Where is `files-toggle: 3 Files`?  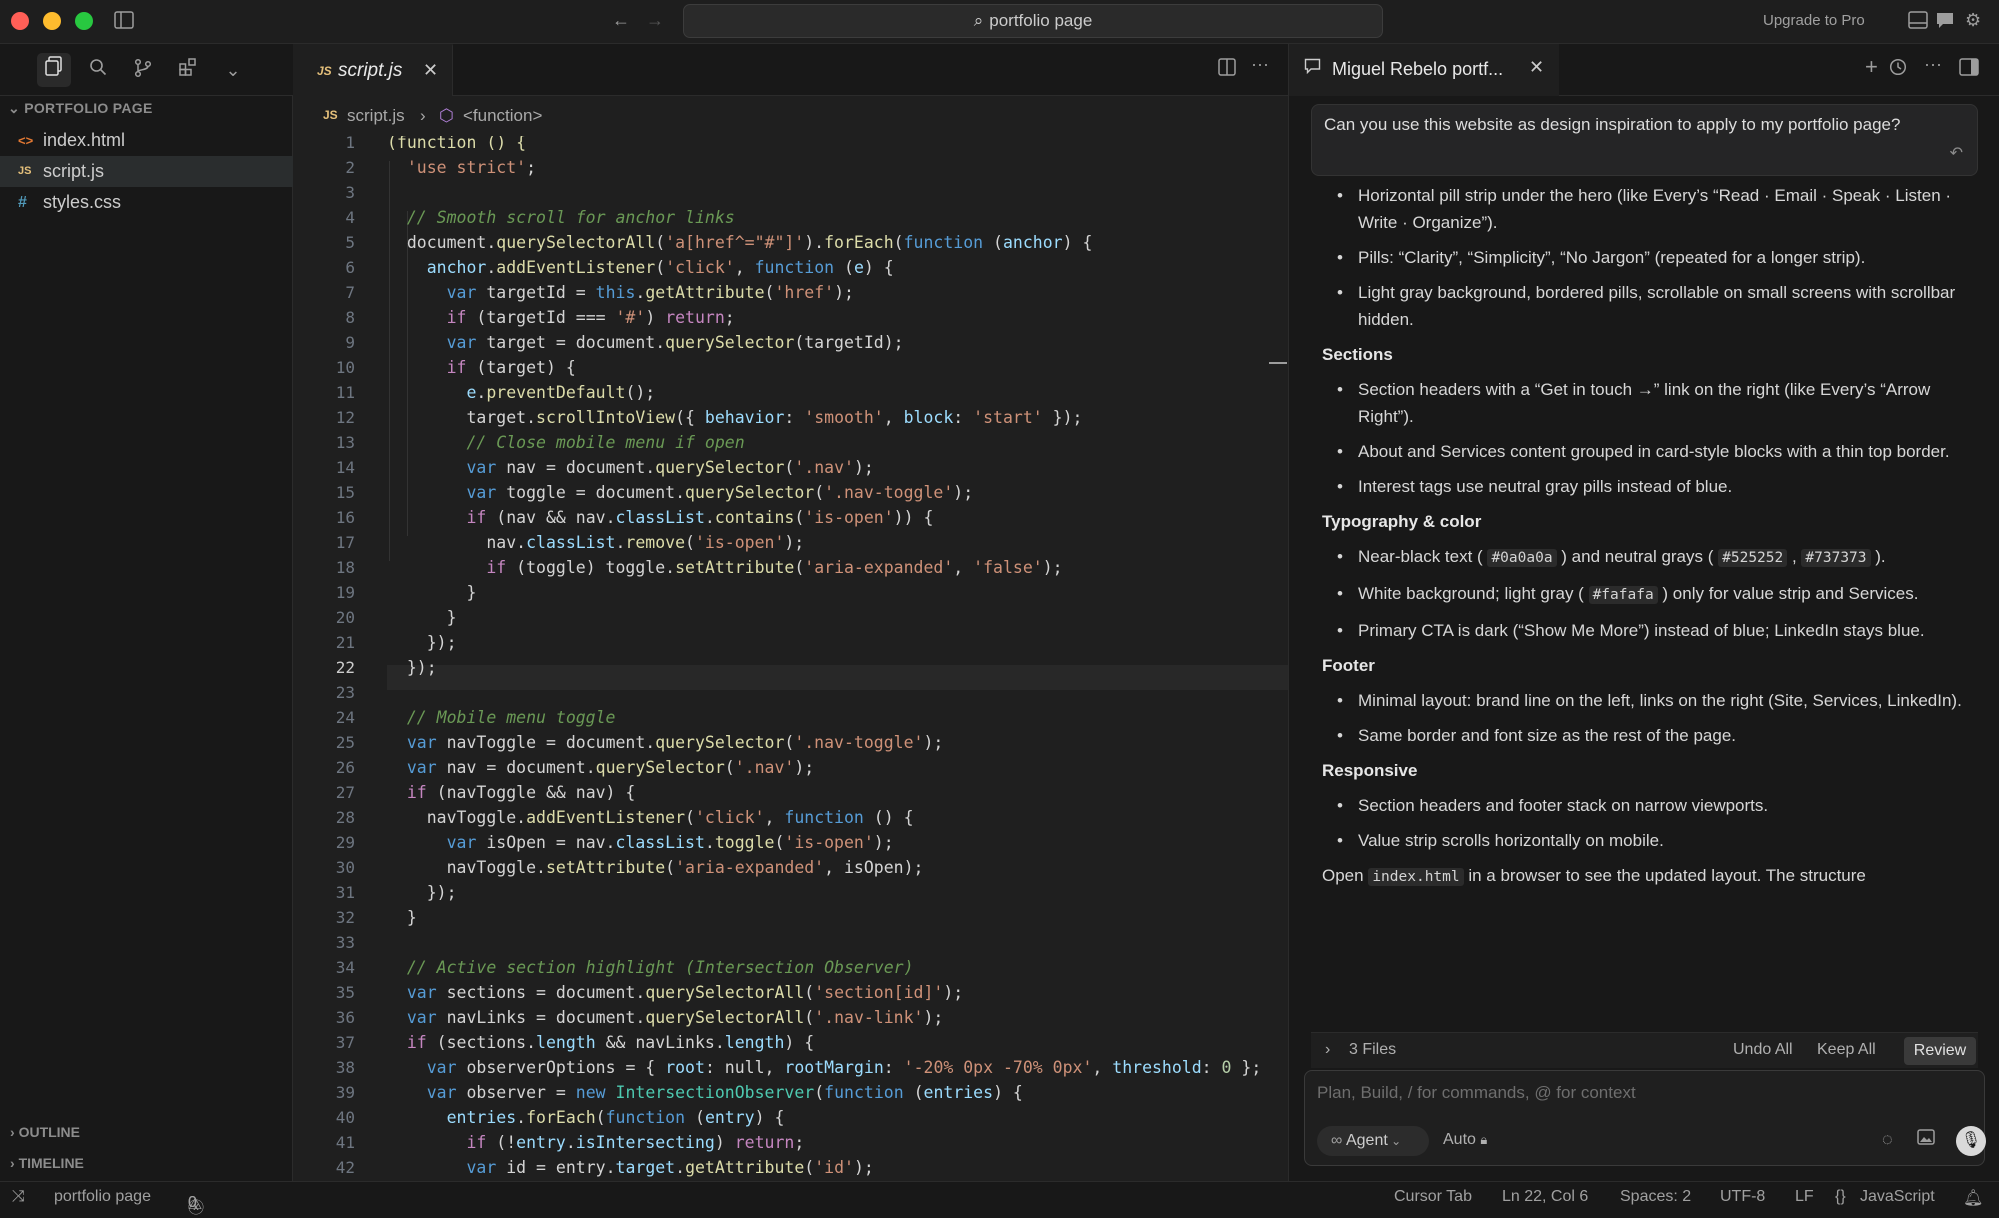
files-toggle: 3 Files is located at coordinates (1372, 1050).